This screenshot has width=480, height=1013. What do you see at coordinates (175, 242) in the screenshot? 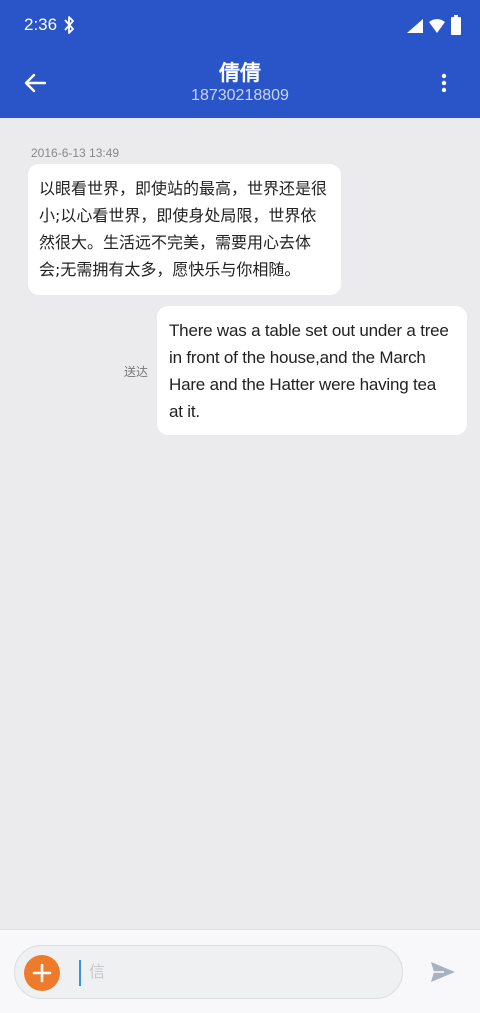
I see `message-line: 然很大。生活远不完美，需要用心去体` at bounding box center [175, 242].